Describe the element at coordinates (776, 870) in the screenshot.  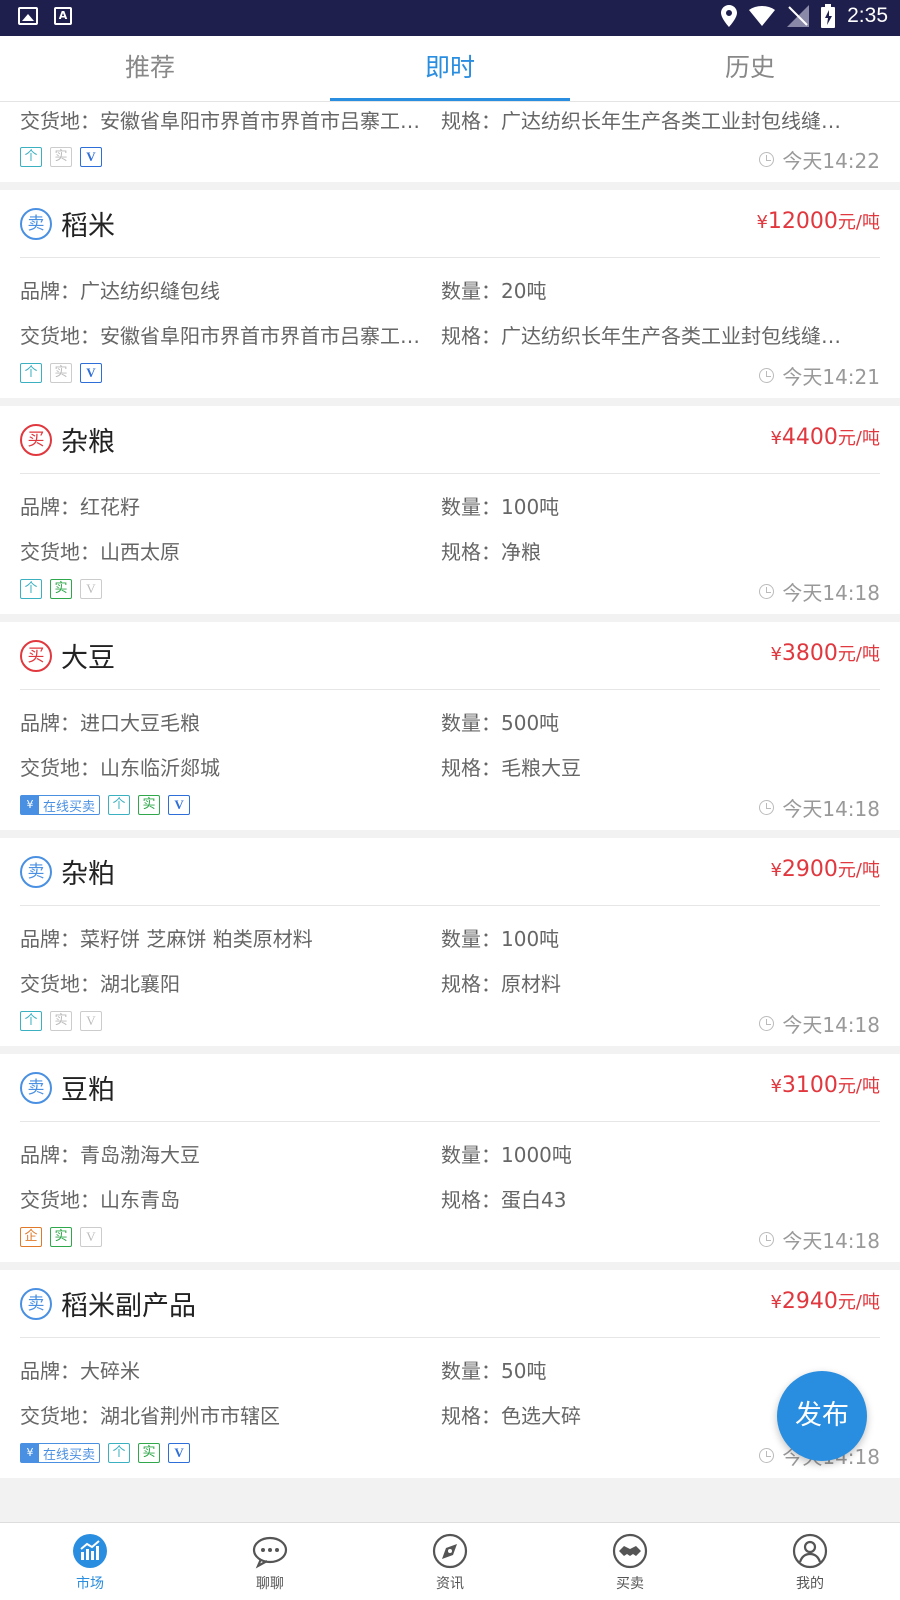
I see `currency-symbol: ¥` at that location.